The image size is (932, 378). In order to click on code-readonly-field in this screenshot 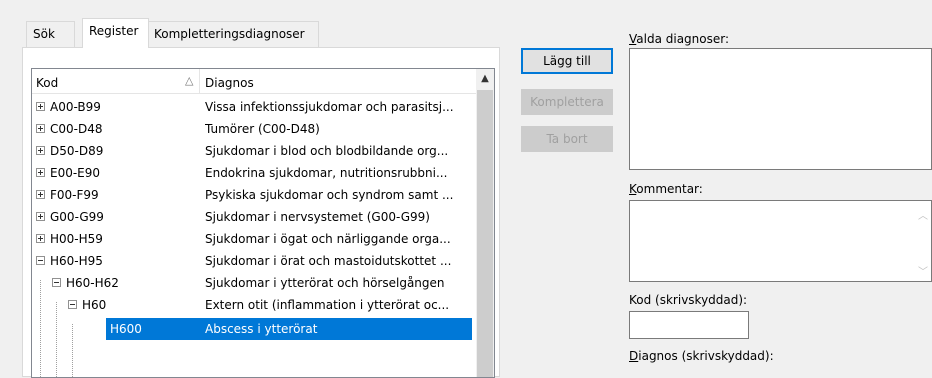, I will do `click(689, 325)`.